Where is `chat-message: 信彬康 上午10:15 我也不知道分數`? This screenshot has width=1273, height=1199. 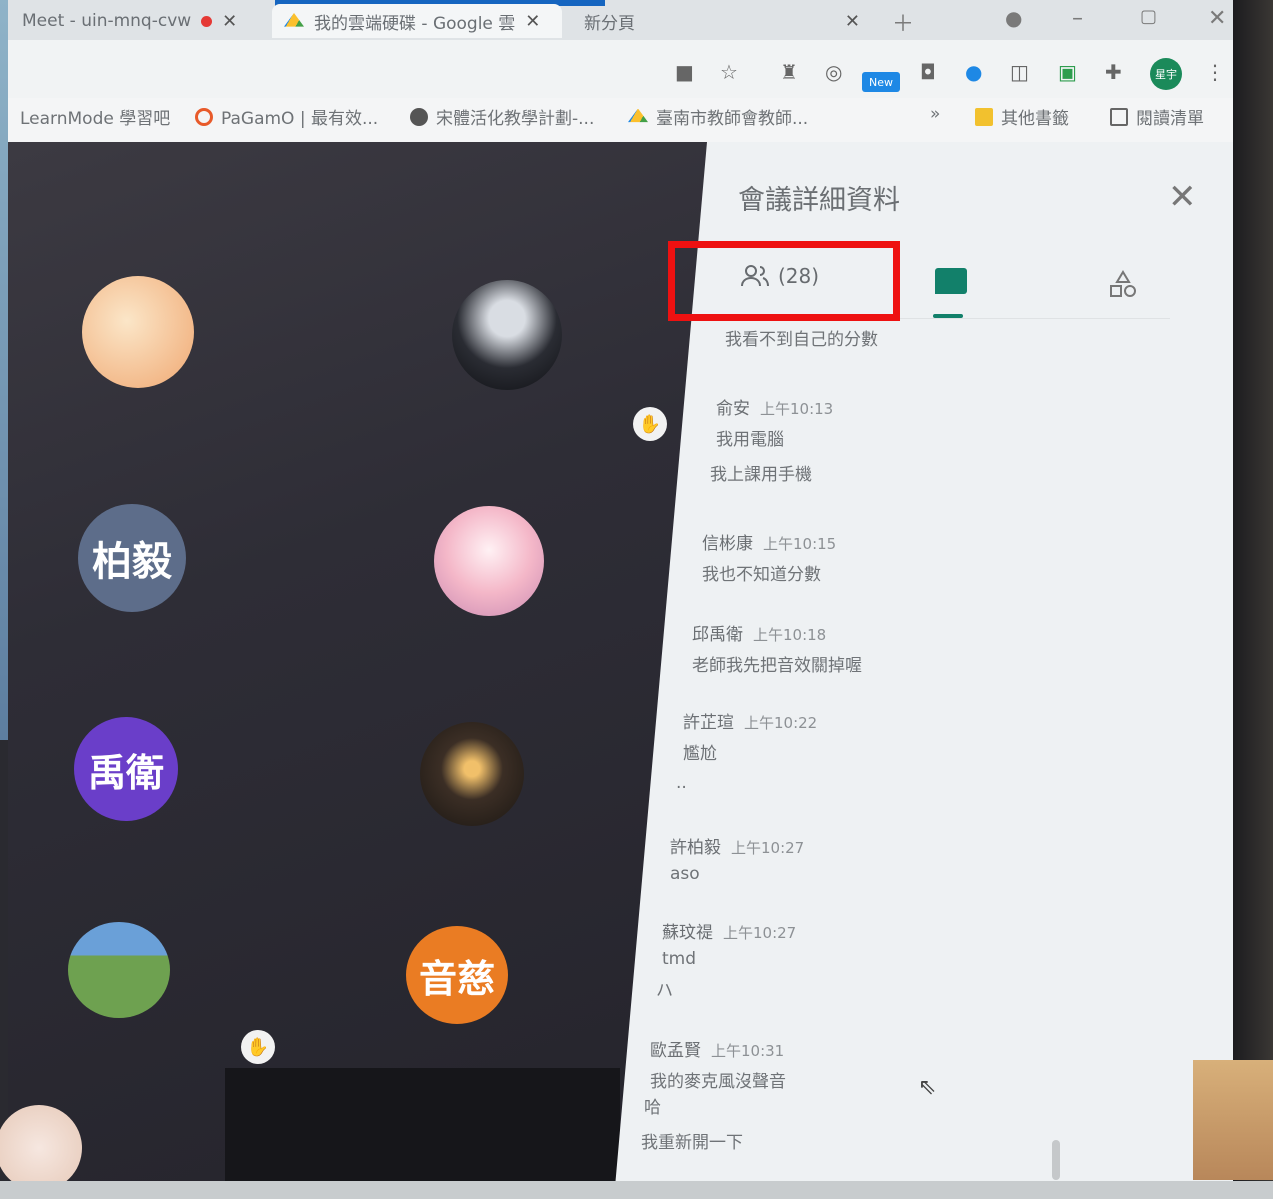
chat-message: 信彬康 上午10:15 我也不知道分數 is located at coordinates (769, 557).